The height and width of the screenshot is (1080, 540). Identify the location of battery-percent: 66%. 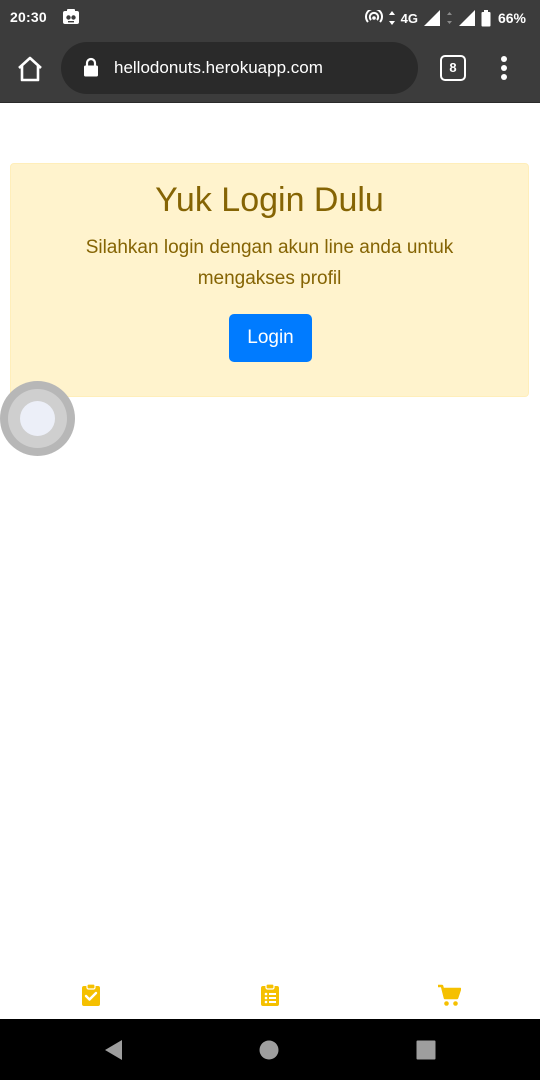
(511, 18).